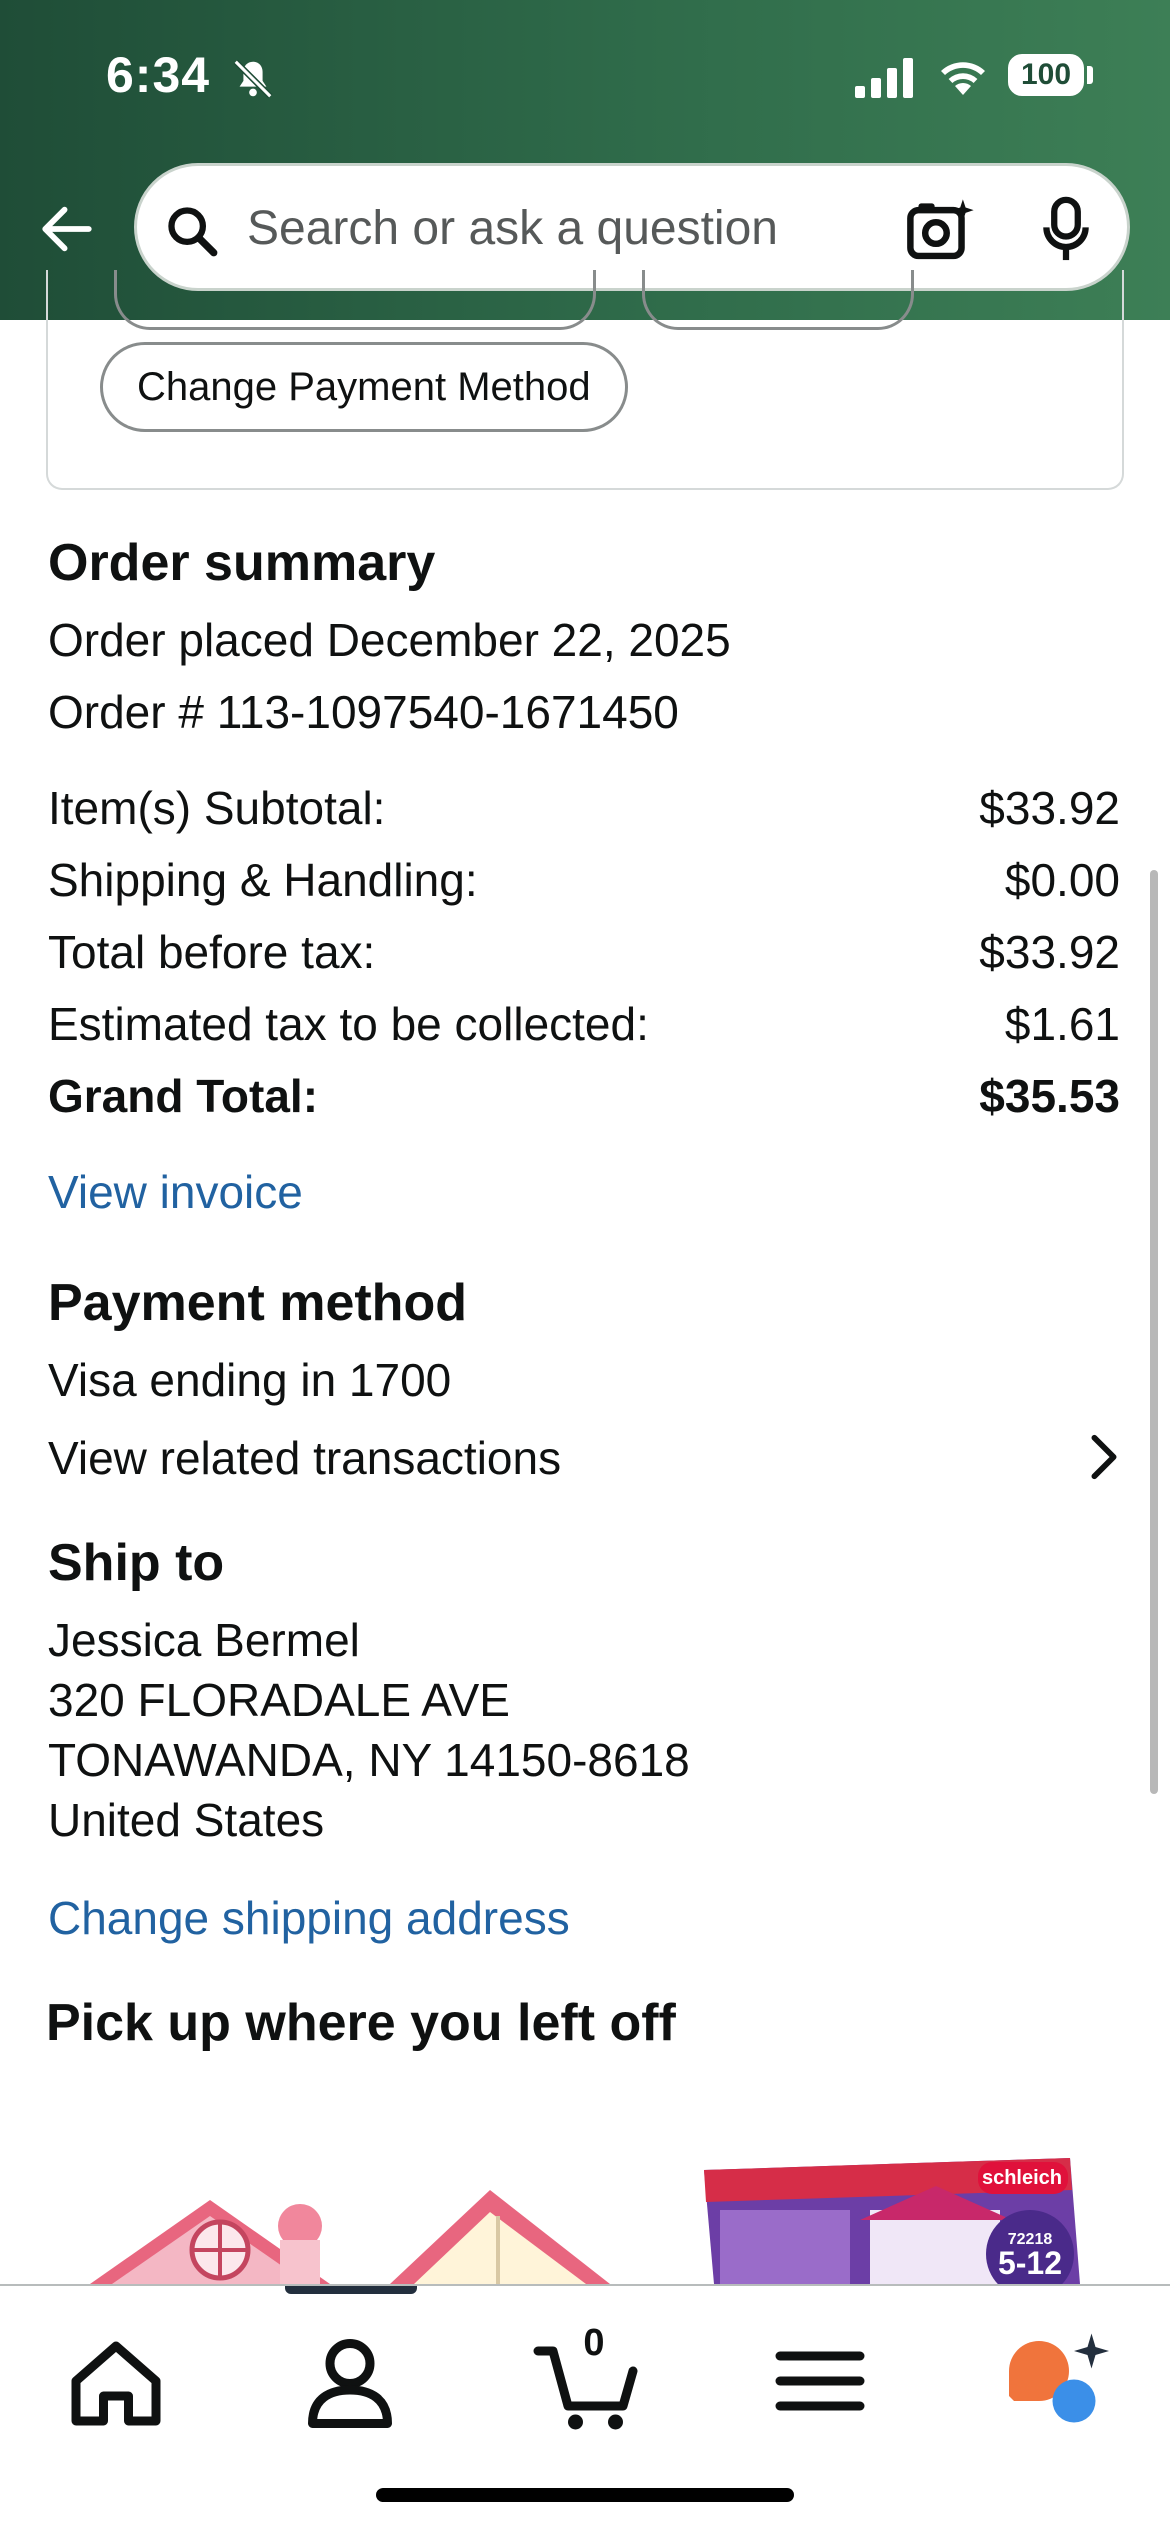 This screenshot has height=2532, width=1170. Describe the element at coordinates (158, 75) in the screenshot. I see `status-time: 6:34` at that location.